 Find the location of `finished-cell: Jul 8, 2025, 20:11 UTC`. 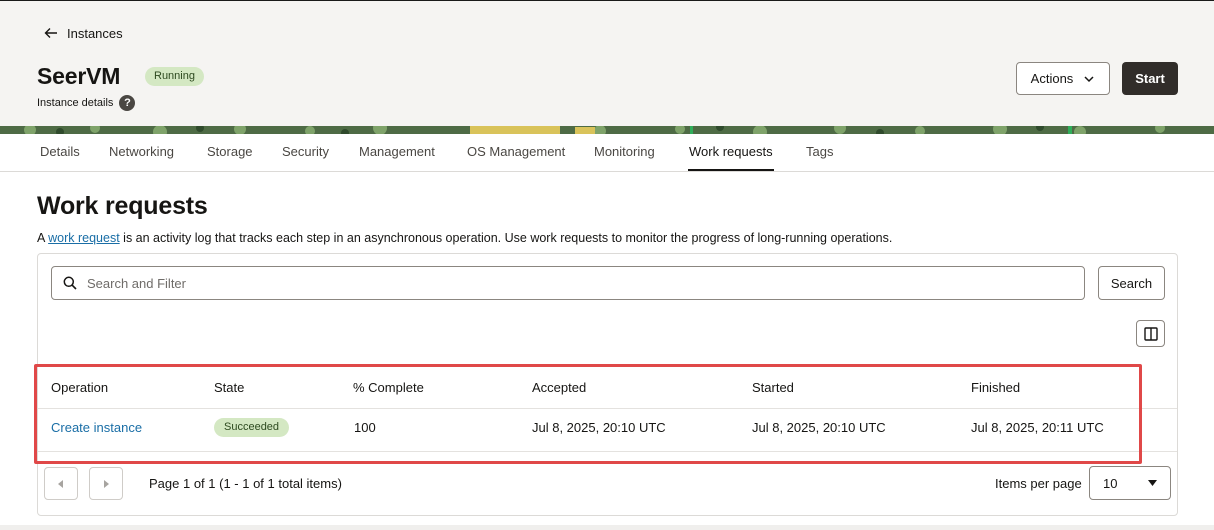

finished-cell: Jul 8, 2025, 20:11 UTC is located at coordinates (1037, 427).